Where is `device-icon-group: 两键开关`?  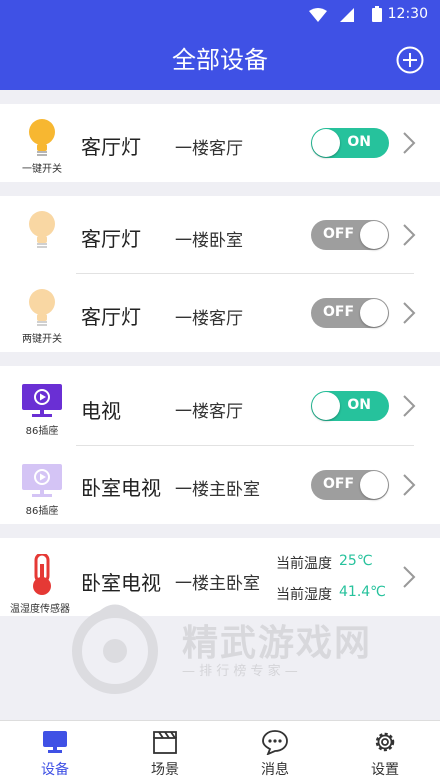 device-icon-group: 两键开关 is located at coordinates (42, 314).